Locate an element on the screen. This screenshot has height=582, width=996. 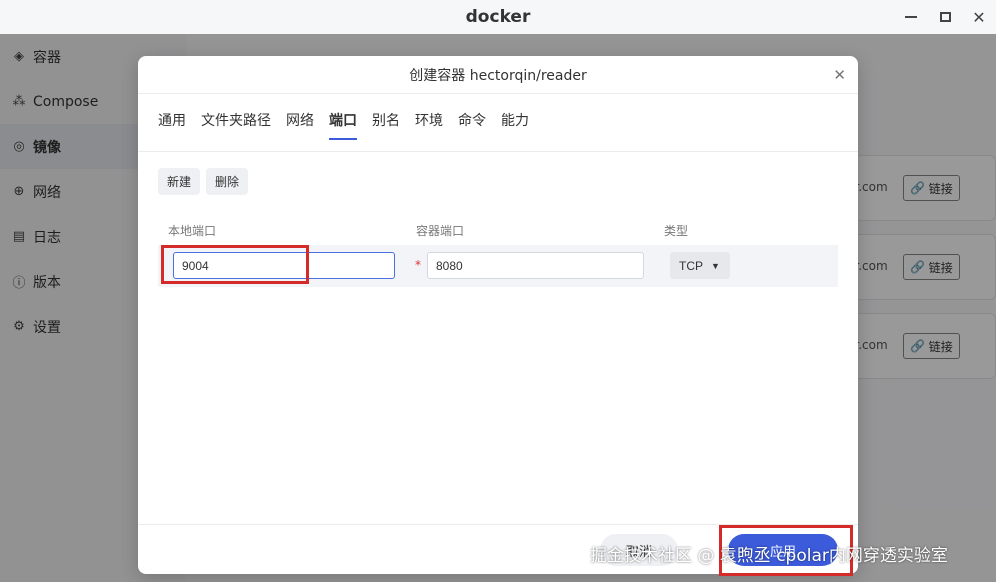
protocol-select: TCP ▼ is located at coordinates (700, 265).